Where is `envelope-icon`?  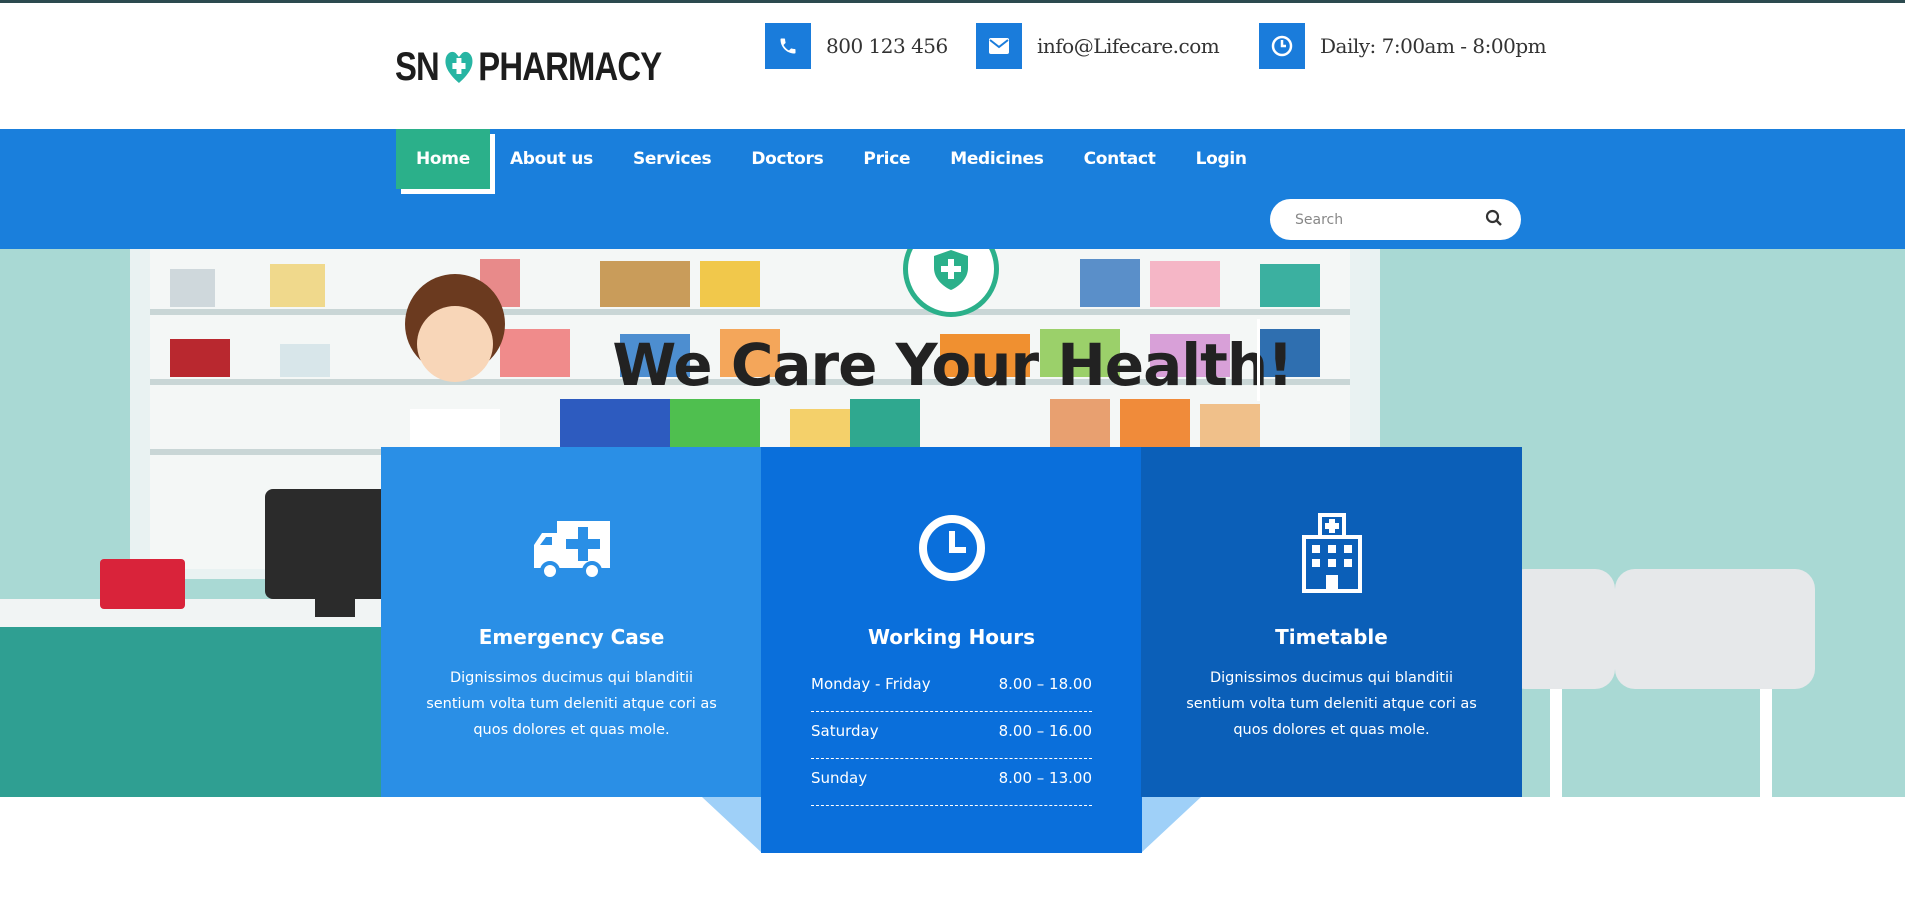
envelope-icon is located at coordinates (999, 46).